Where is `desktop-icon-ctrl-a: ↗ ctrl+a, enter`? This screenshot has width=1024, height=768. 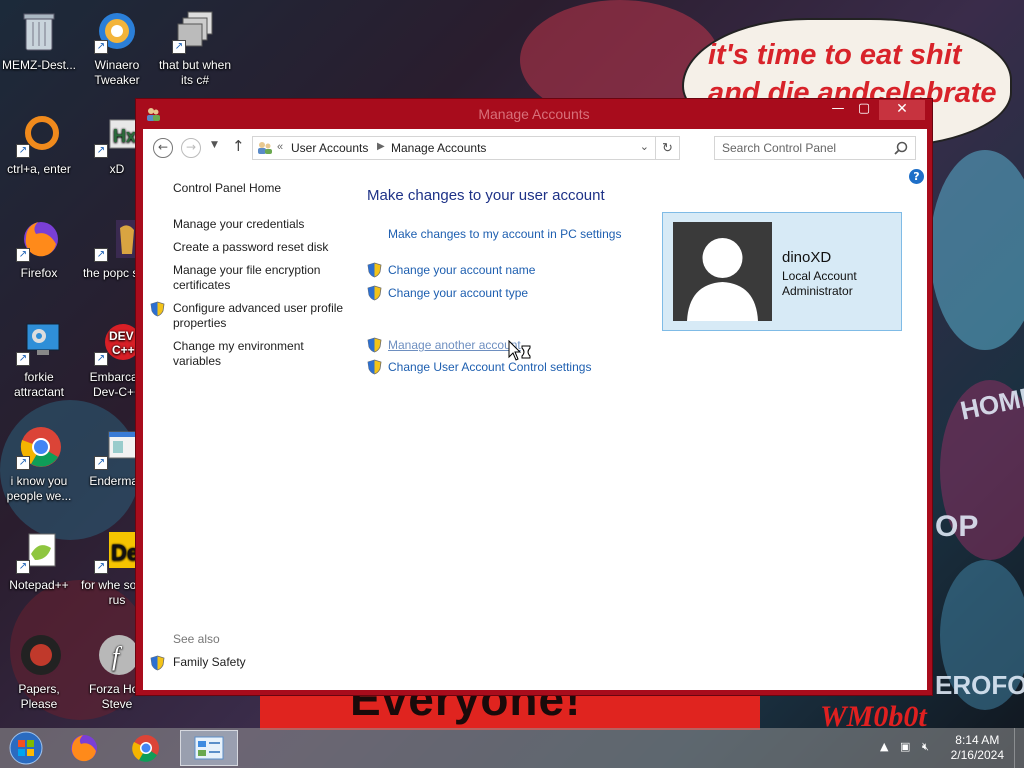 desktop-icon-ctrl-a: ↗ ctrl+a, enter is located at coordinates (39, 144).